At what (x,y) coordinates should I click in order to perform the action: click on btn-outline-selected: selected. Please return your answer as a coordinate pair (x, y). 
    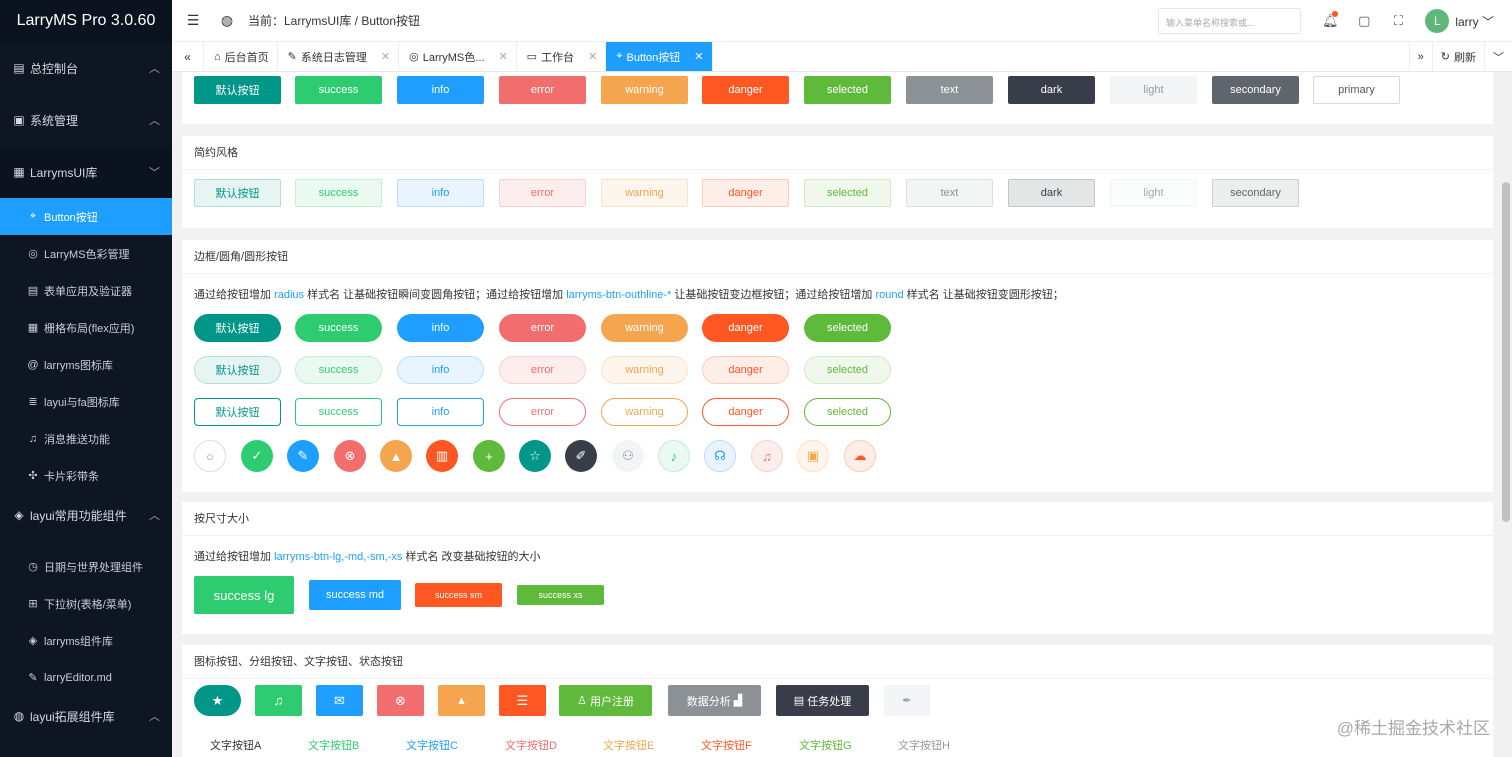
    Looking at the image, I should click on (847, 412).